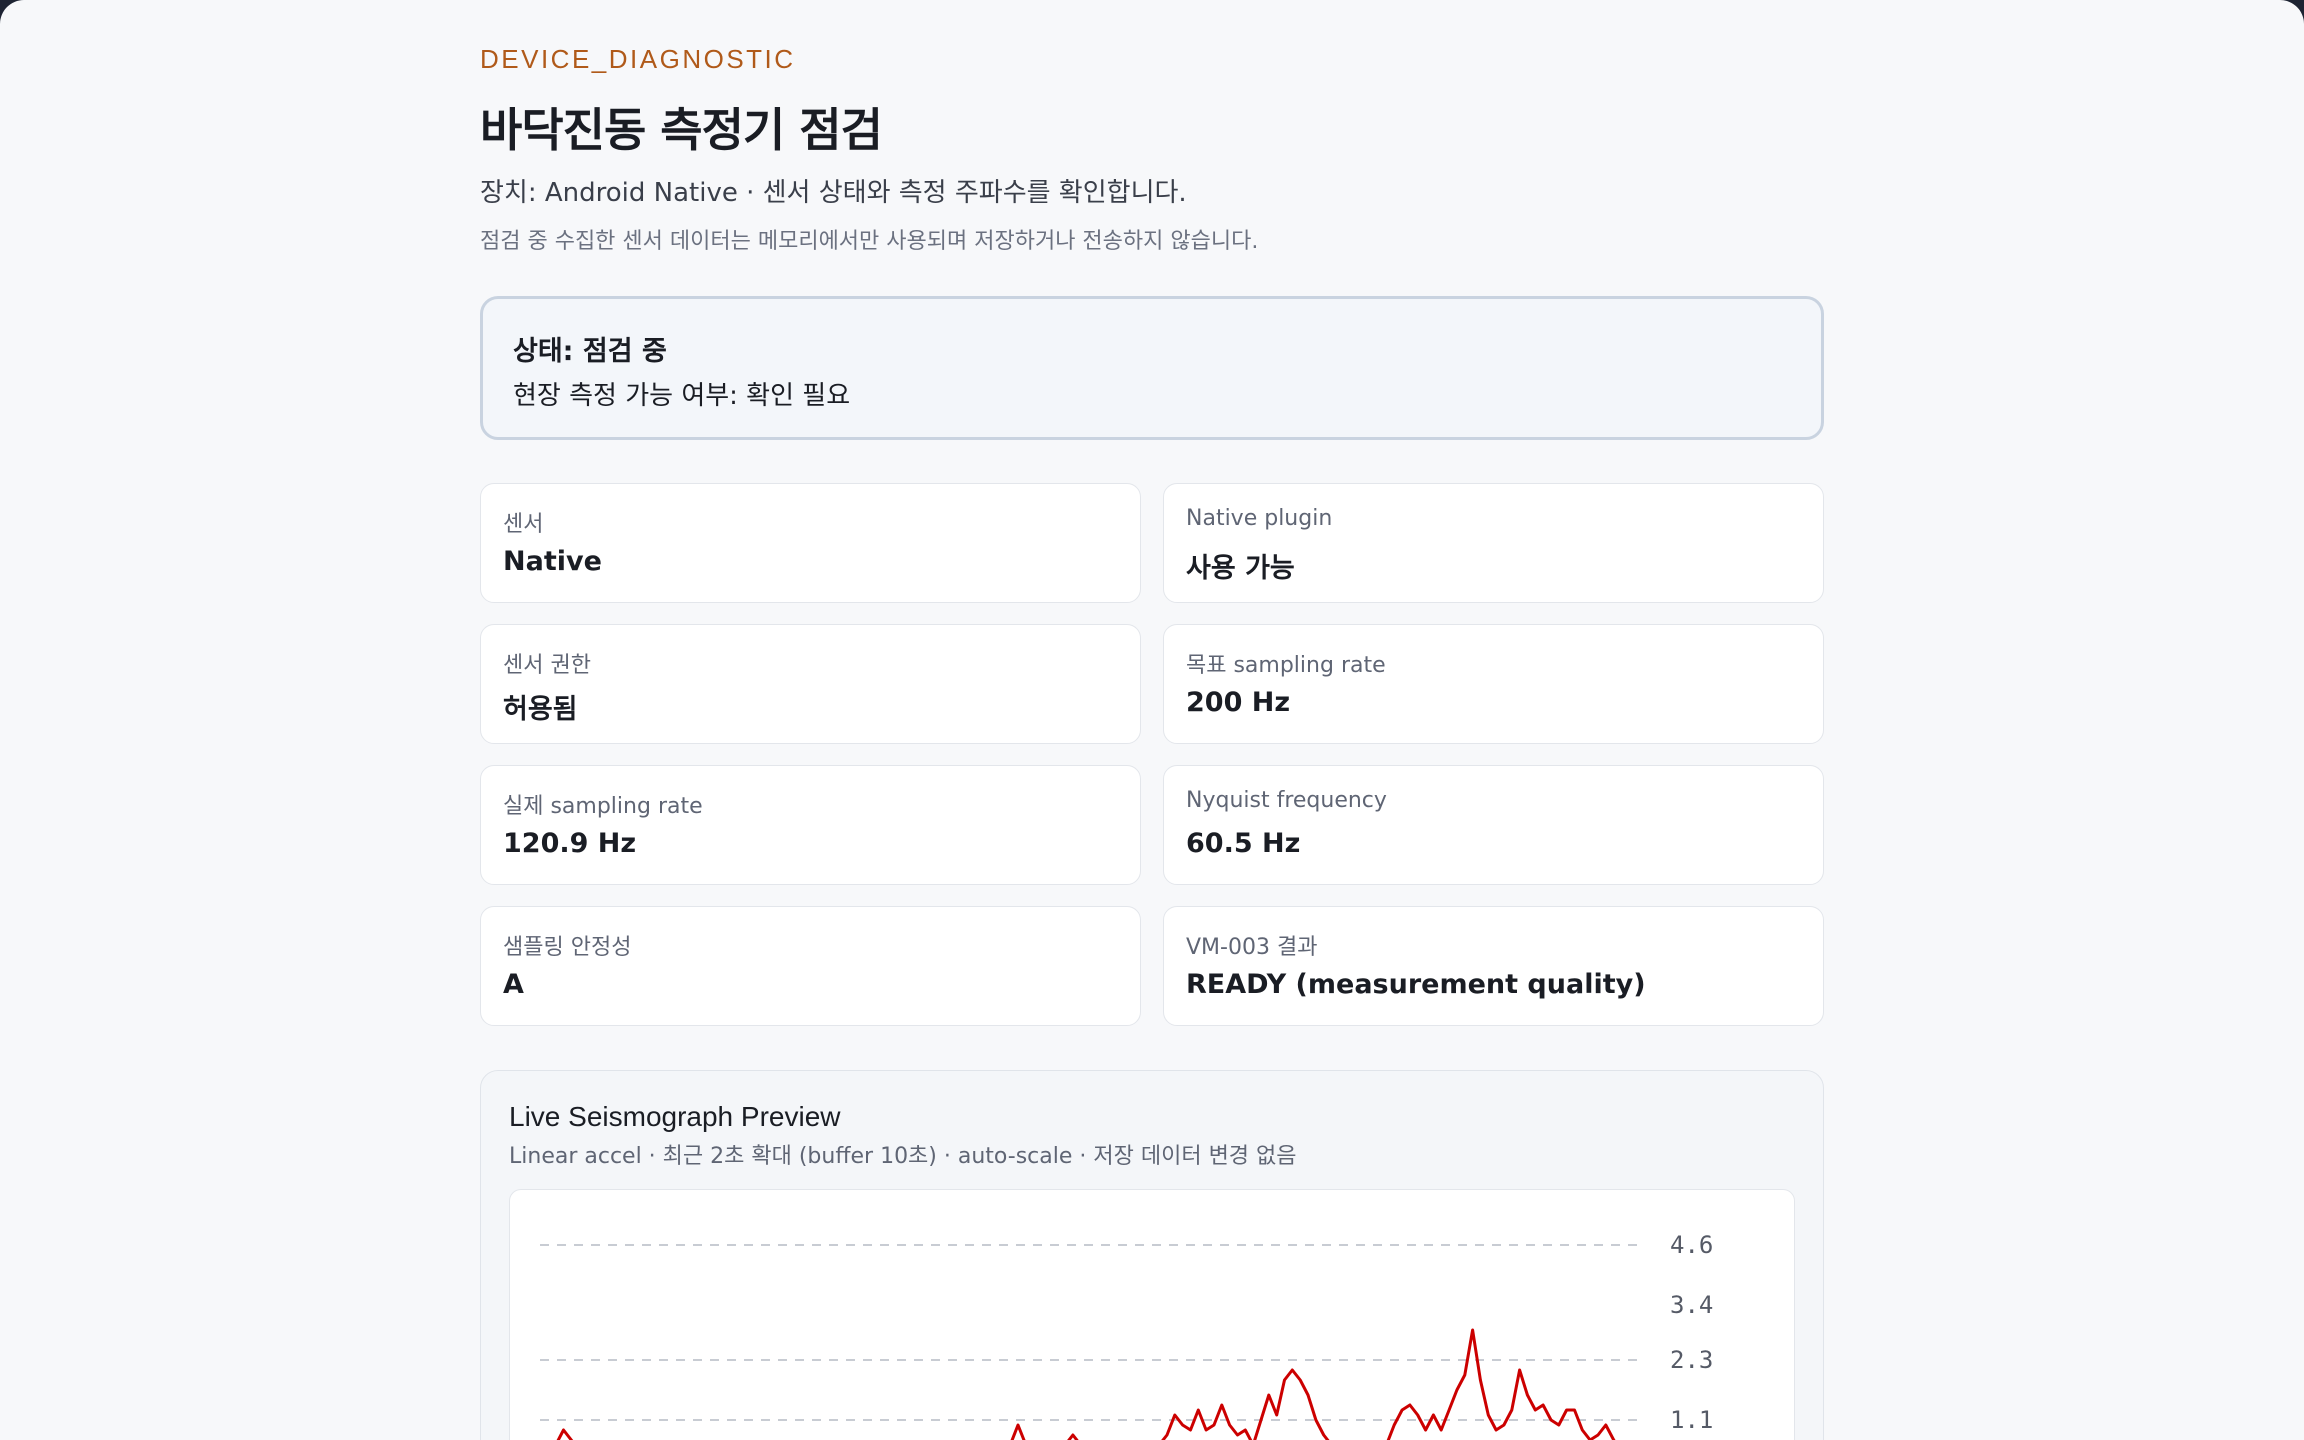 The image size is (2304, 1440). I want to click on card-target-sampling-rate: 목표 sampling rate 200 Hz, so click(1493, 684).